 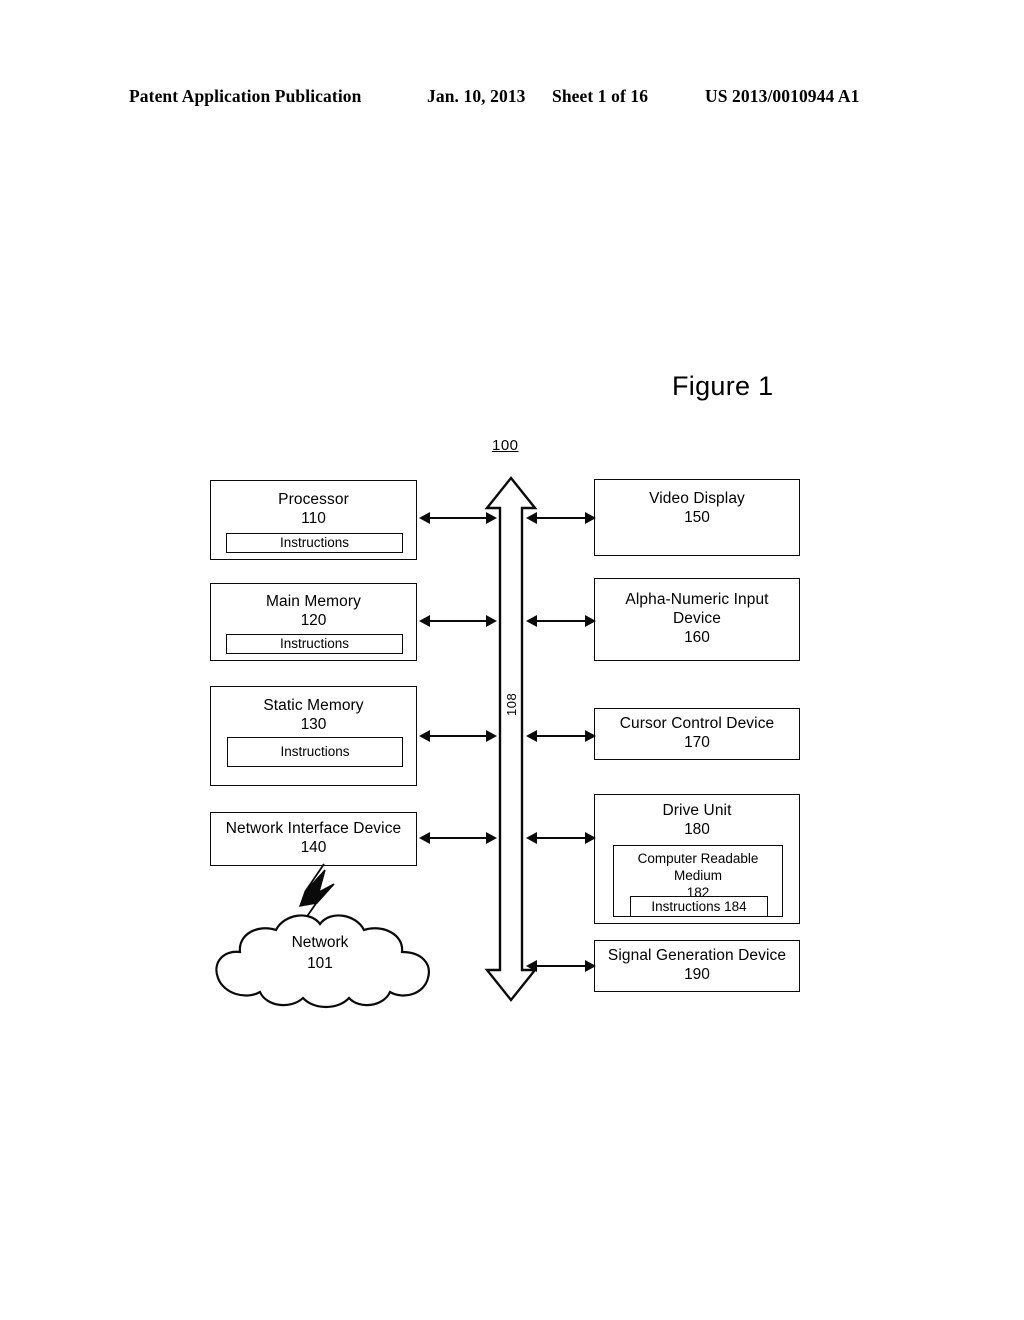 What do you see at coordinates (698, 867) in the screenshot?
I see `node-computer-readable-medium-title-line1: Computer Readable Medium` at bounding box center [698, 867].